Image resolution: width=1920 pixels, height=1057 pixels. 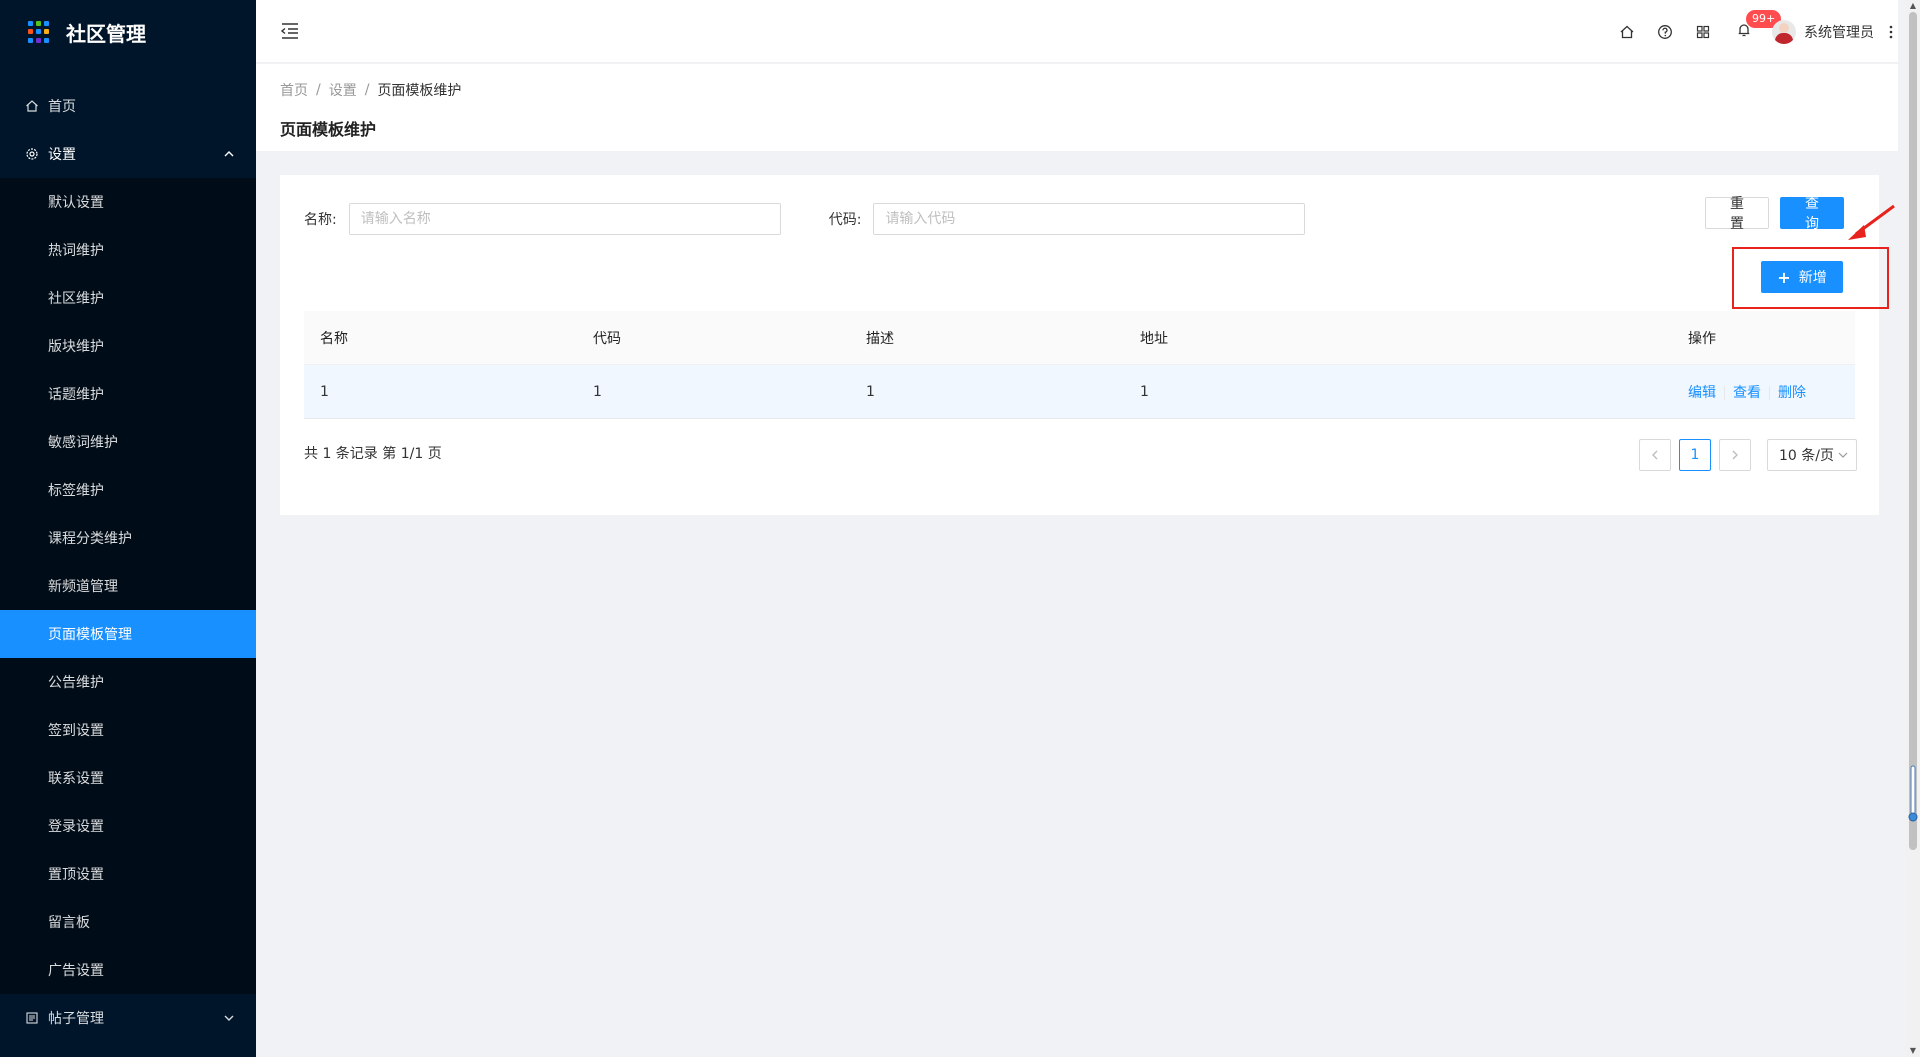 What do you see at coordinates (1077, 107) in the screenshot?
I see `page-header: 首页 / 设置 / 页面模板维护 页面模板维护` at bounding box center [1077, 107].